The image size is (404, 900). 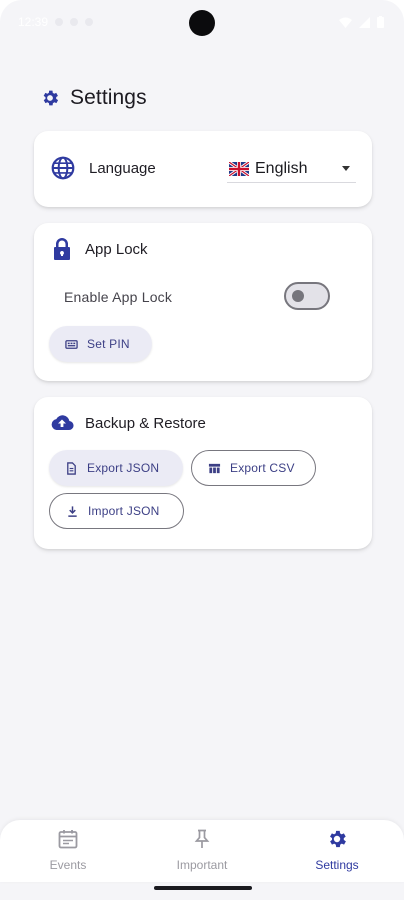 I want to click on page-header: Settings, so click(x=93, y=98).